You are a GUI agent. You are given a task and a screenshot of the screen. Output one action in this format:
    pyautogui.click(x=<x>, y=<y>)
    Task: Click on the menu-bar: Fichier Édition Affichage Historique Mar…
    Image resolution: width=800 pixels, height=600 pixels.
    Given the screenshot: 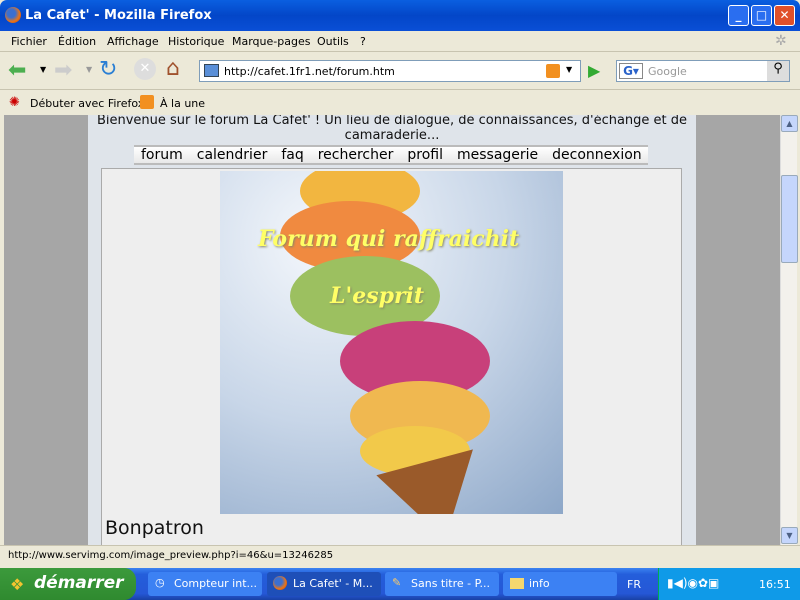 What is the action you would take?
    pyautogui.click(x=400, y=41)
    